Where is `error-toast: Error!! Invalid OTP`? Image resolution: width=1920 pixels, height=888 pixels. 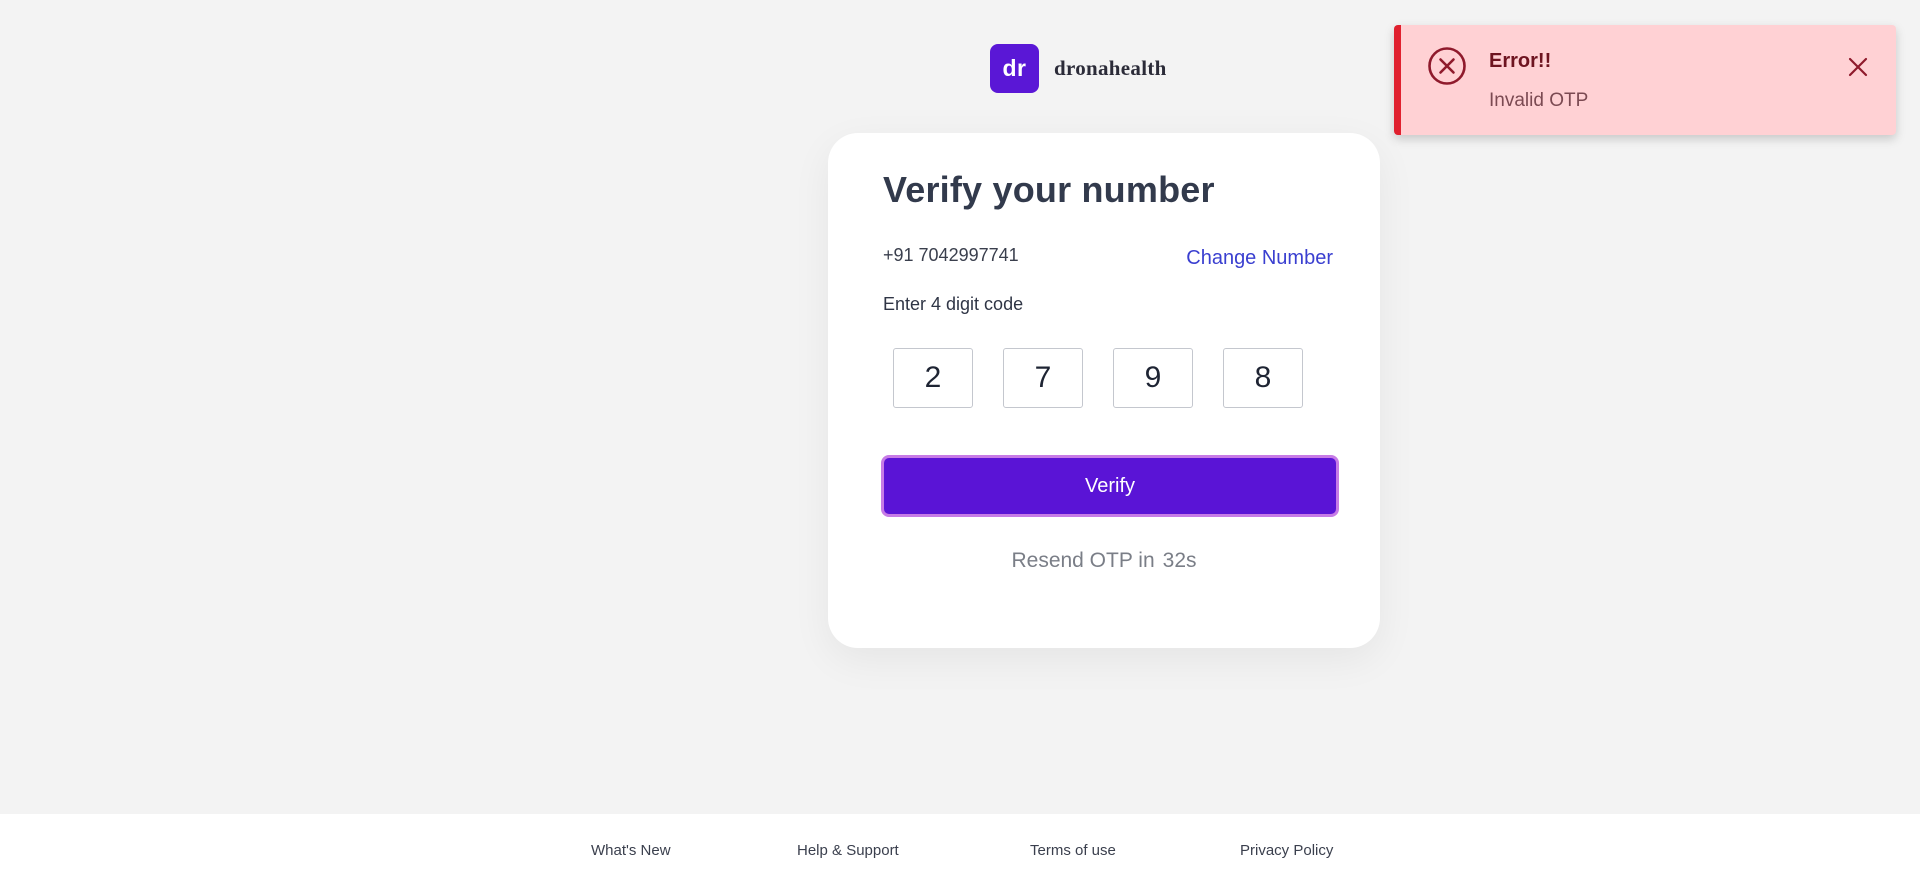
error-toast: Error!! Invalid OTP is located at coordinates (1645, 80).